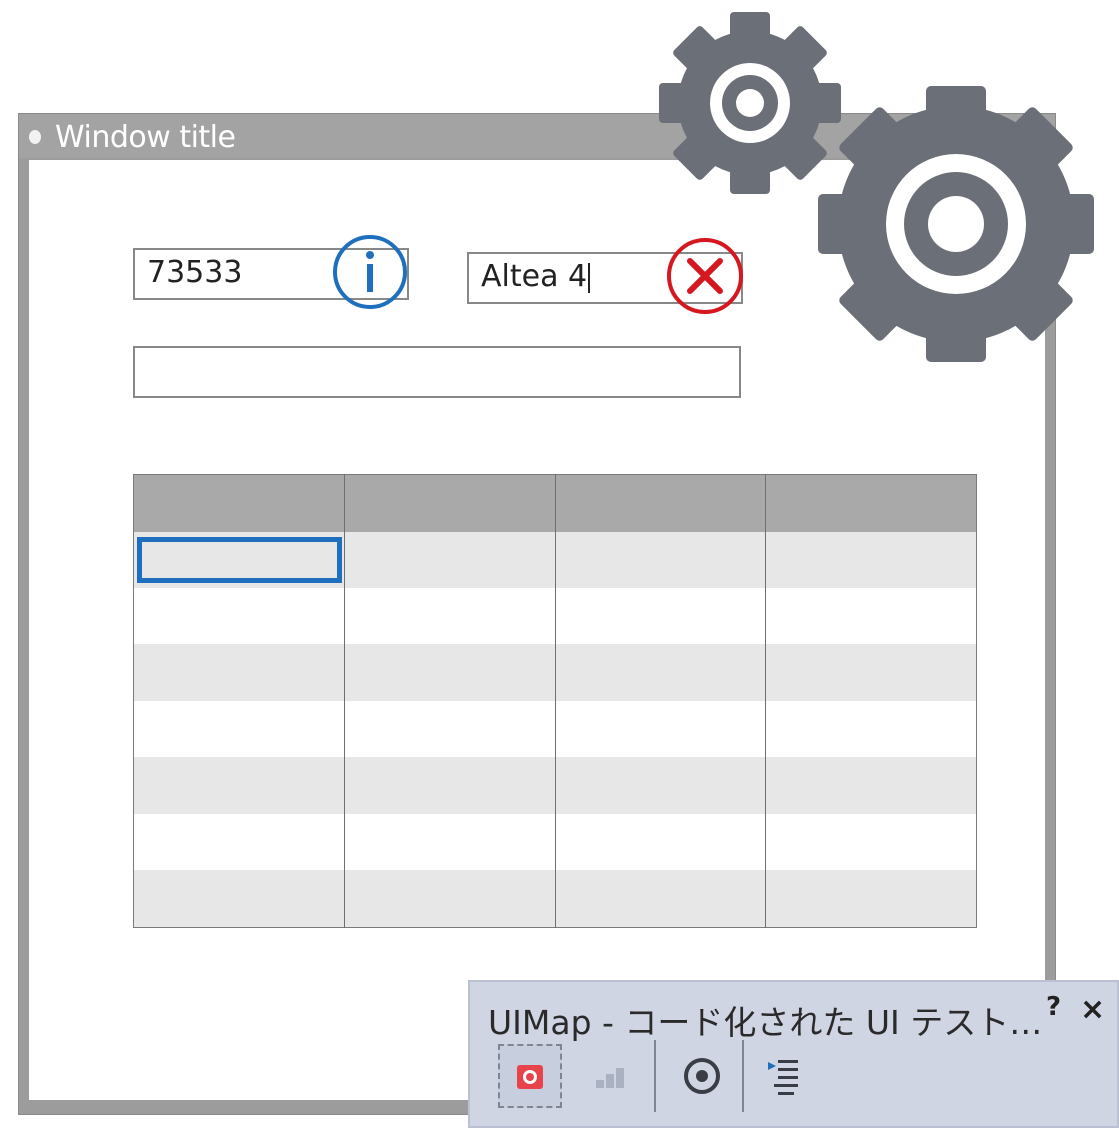  Describe the element at coordinates (35, 137) in the screenshot. I see `window-control-dot` at that location.